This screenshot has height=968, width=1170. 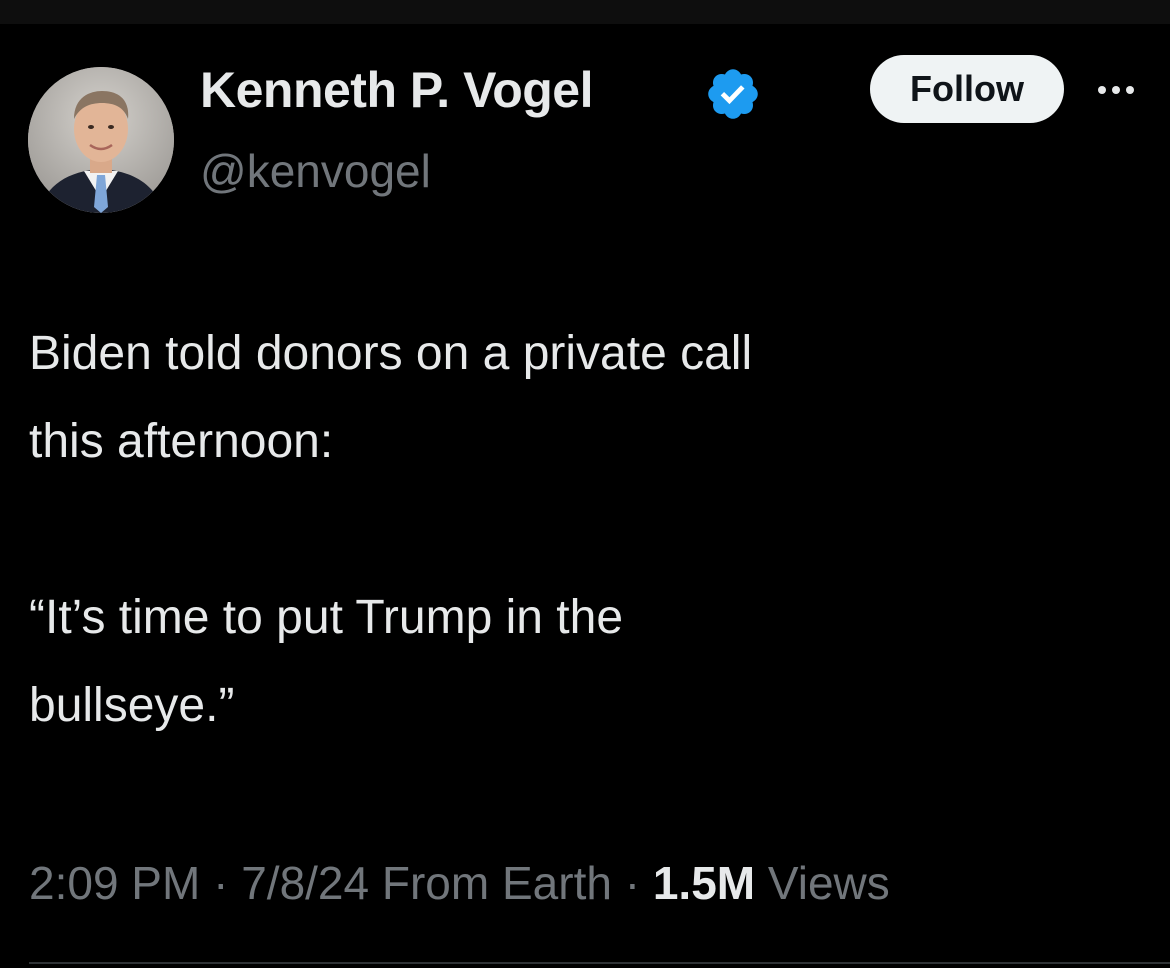 I want to click on divider, so click(x=599, y=963).